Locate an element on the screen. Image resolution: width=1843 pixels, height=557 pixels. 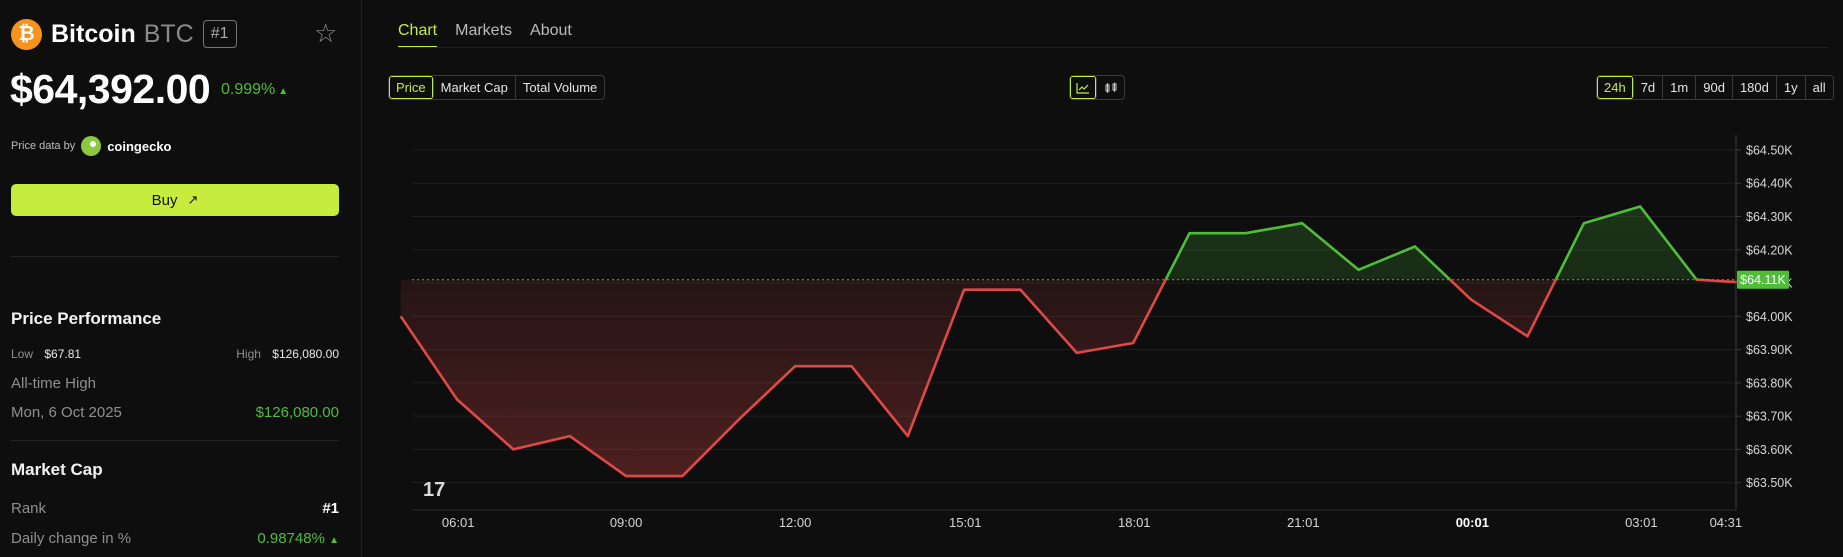
range-90d-button: 90d is located at coordinates (1714, 87).